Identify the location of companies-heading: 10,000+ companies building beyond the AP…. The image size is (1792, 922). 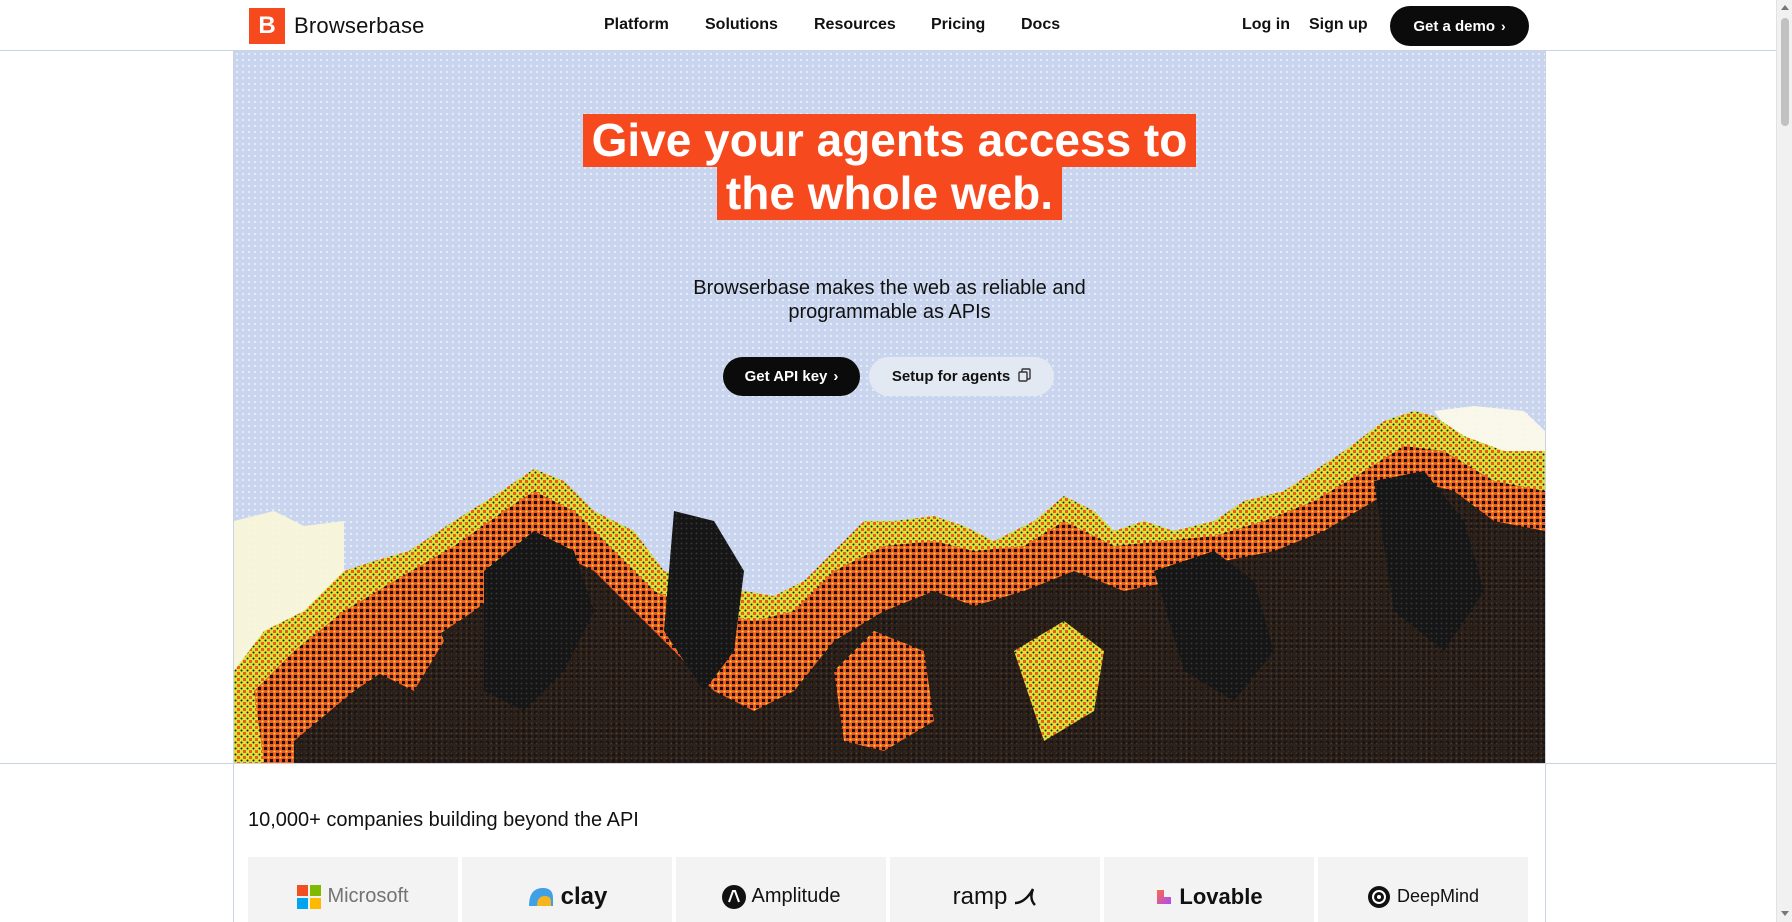
(443, 820).